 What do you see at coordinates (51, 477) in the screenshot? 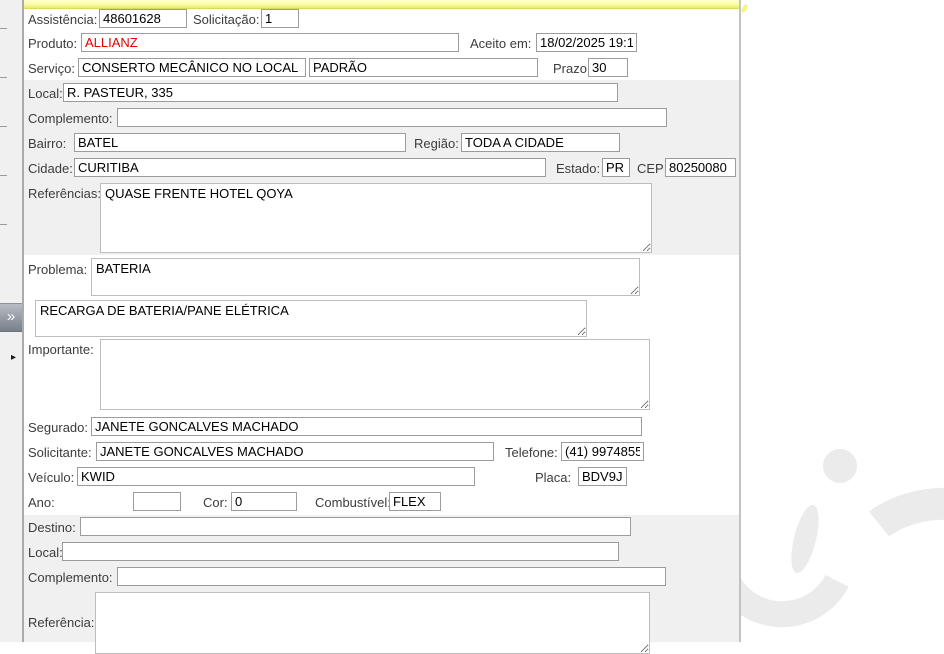
I see `veiculo-label: Veículo:` at bounding box center [51, 477].